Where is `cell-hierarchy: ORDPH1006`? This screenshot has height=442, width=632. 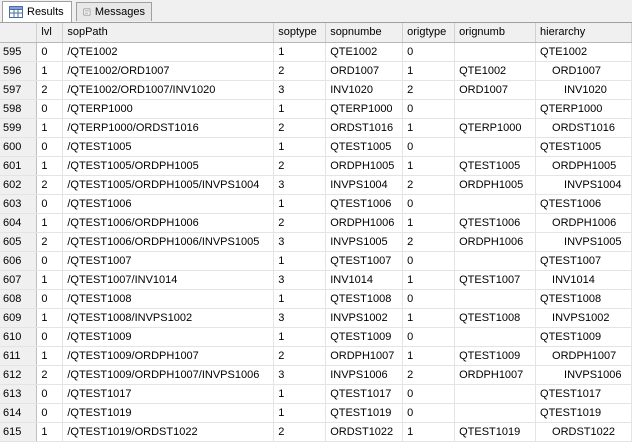
cell-hierarchy: ORDPH1006 is located at coordinates (583, 223).